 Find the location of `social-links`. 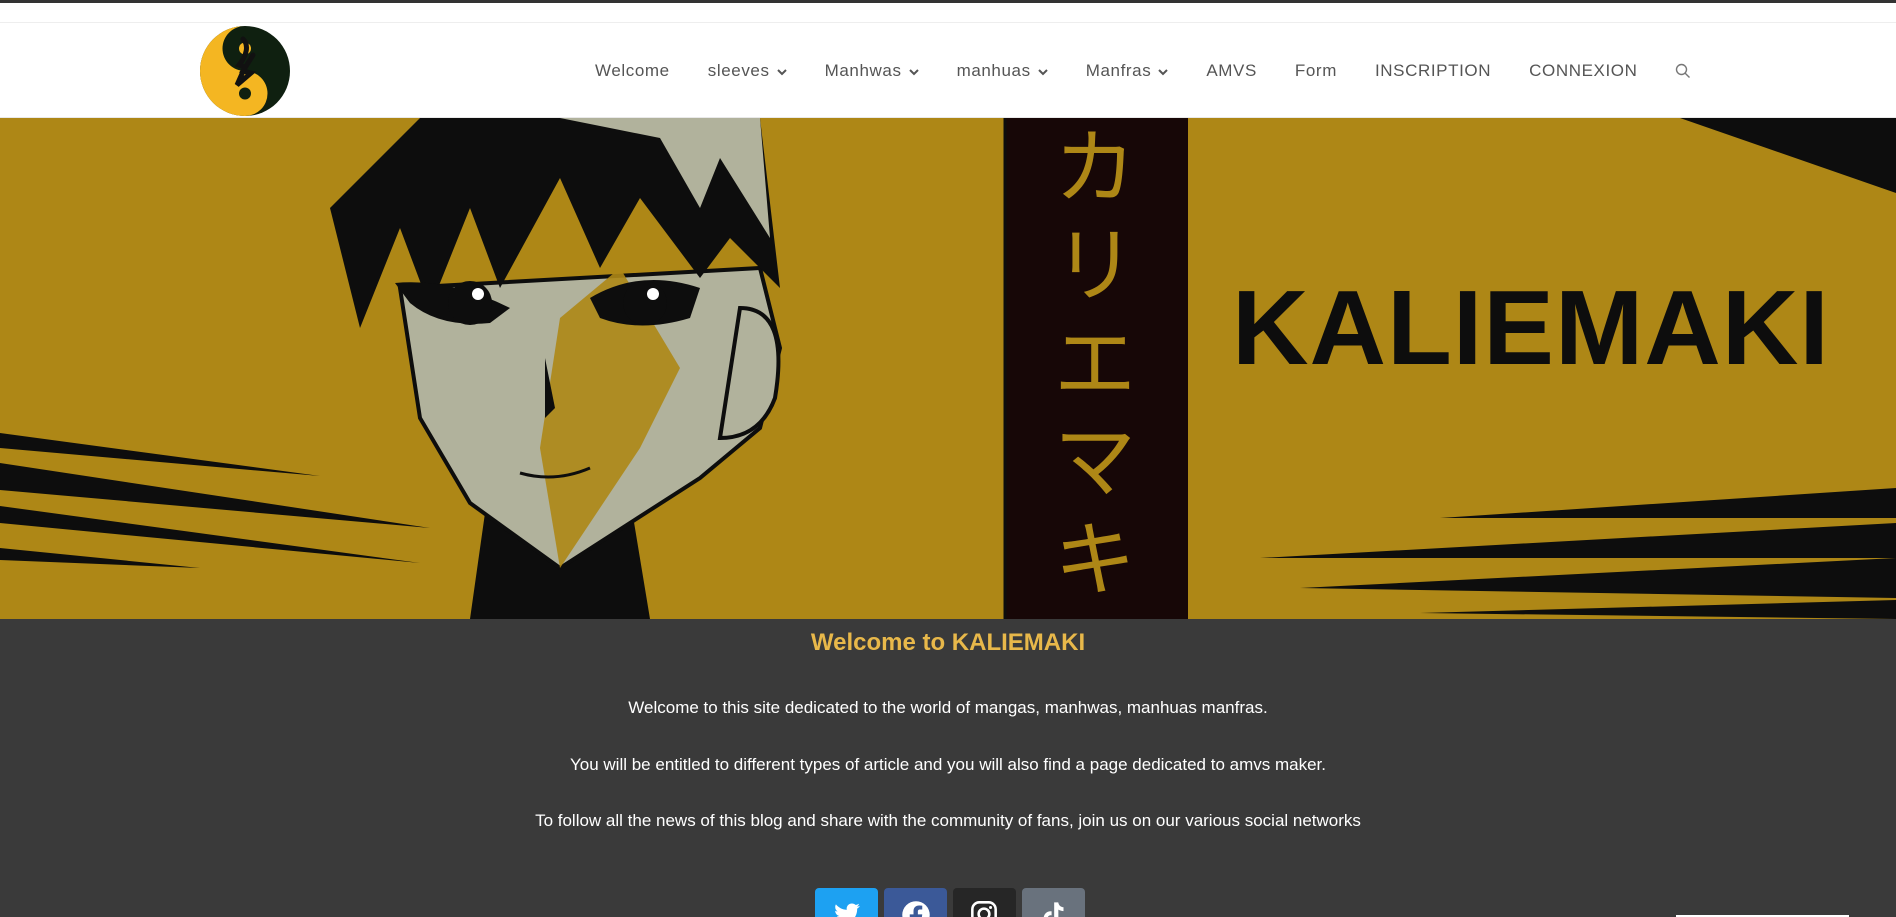

social-links is located at coordinates (953, 902).